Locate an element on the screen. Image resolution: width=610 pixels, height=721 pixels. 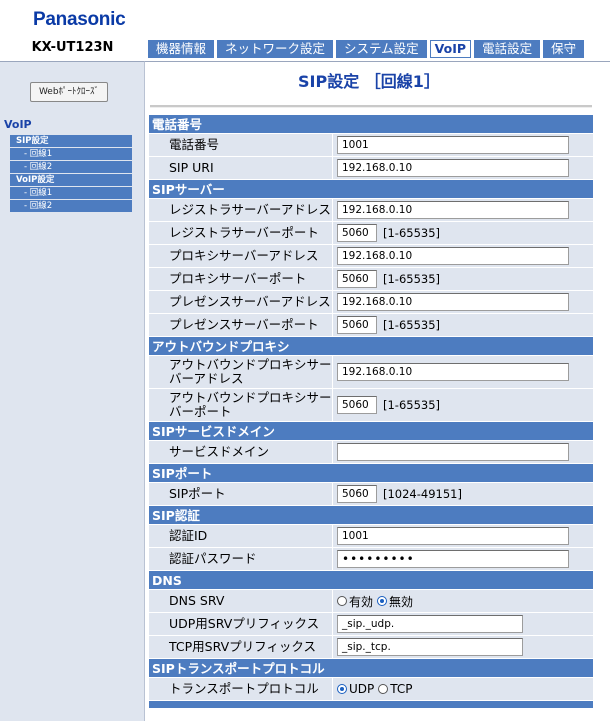
main-tabs: 機器情報 ネットワーク設定 システム設定 VoIP 電話設定 保守 is located at coordinates (366, 49).